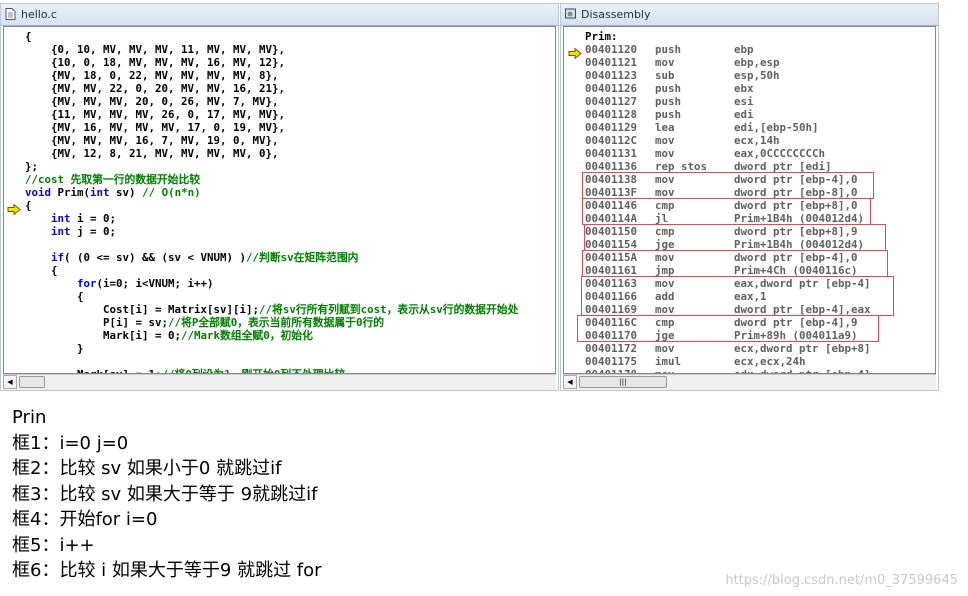 Image resolution: width=968 pixels, height=596 pixels. Describe the element at coordinates (167, 570) in the screenshot. I see `note-line: 框6：比较 i 如果大于等于9 就跳过 for` at that location.